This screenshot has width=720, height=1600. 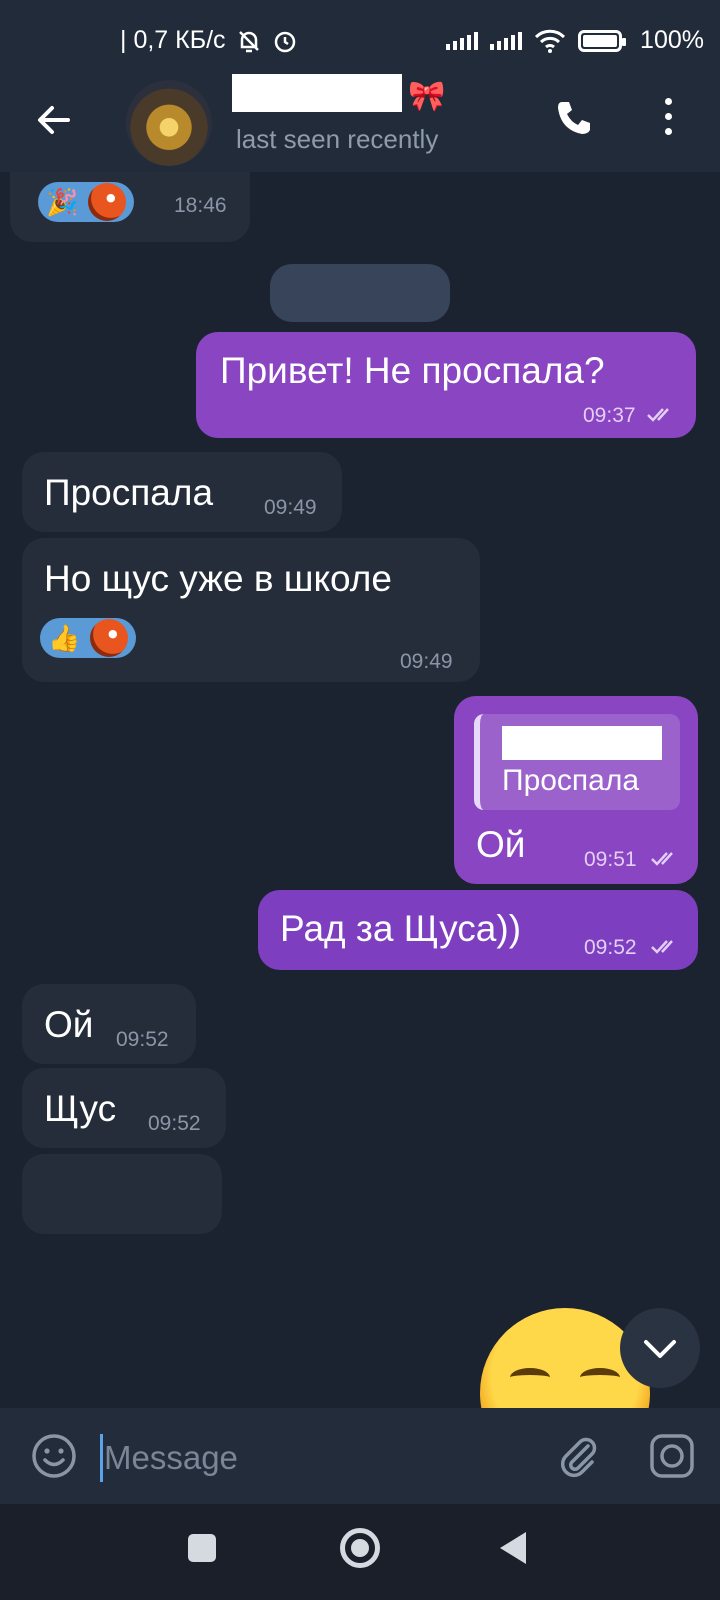 What do you see at coordinates (202, 1548) in the screenshot?
I see `recents-button` at bounding box center [202, 1548].